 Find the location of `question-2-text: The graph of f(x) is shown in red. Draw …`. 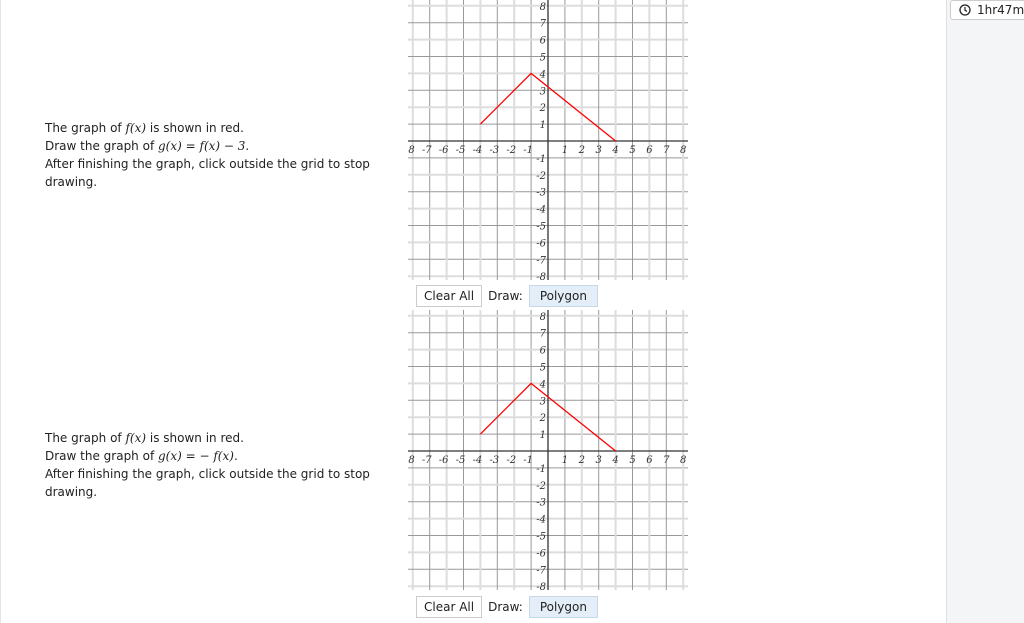

question-2-text: The graph of f(x) is shown in red. Draw … is located at coordinates (215, 465).